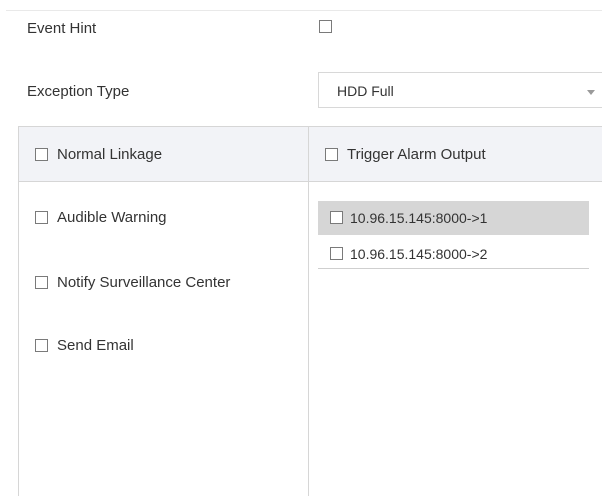 The height and width of the screenshot is (496, 602). What do you see at coordinates (325, 26) in the screenshot?
I see `event-hint-checkbox` at bounding box center [325, 26].